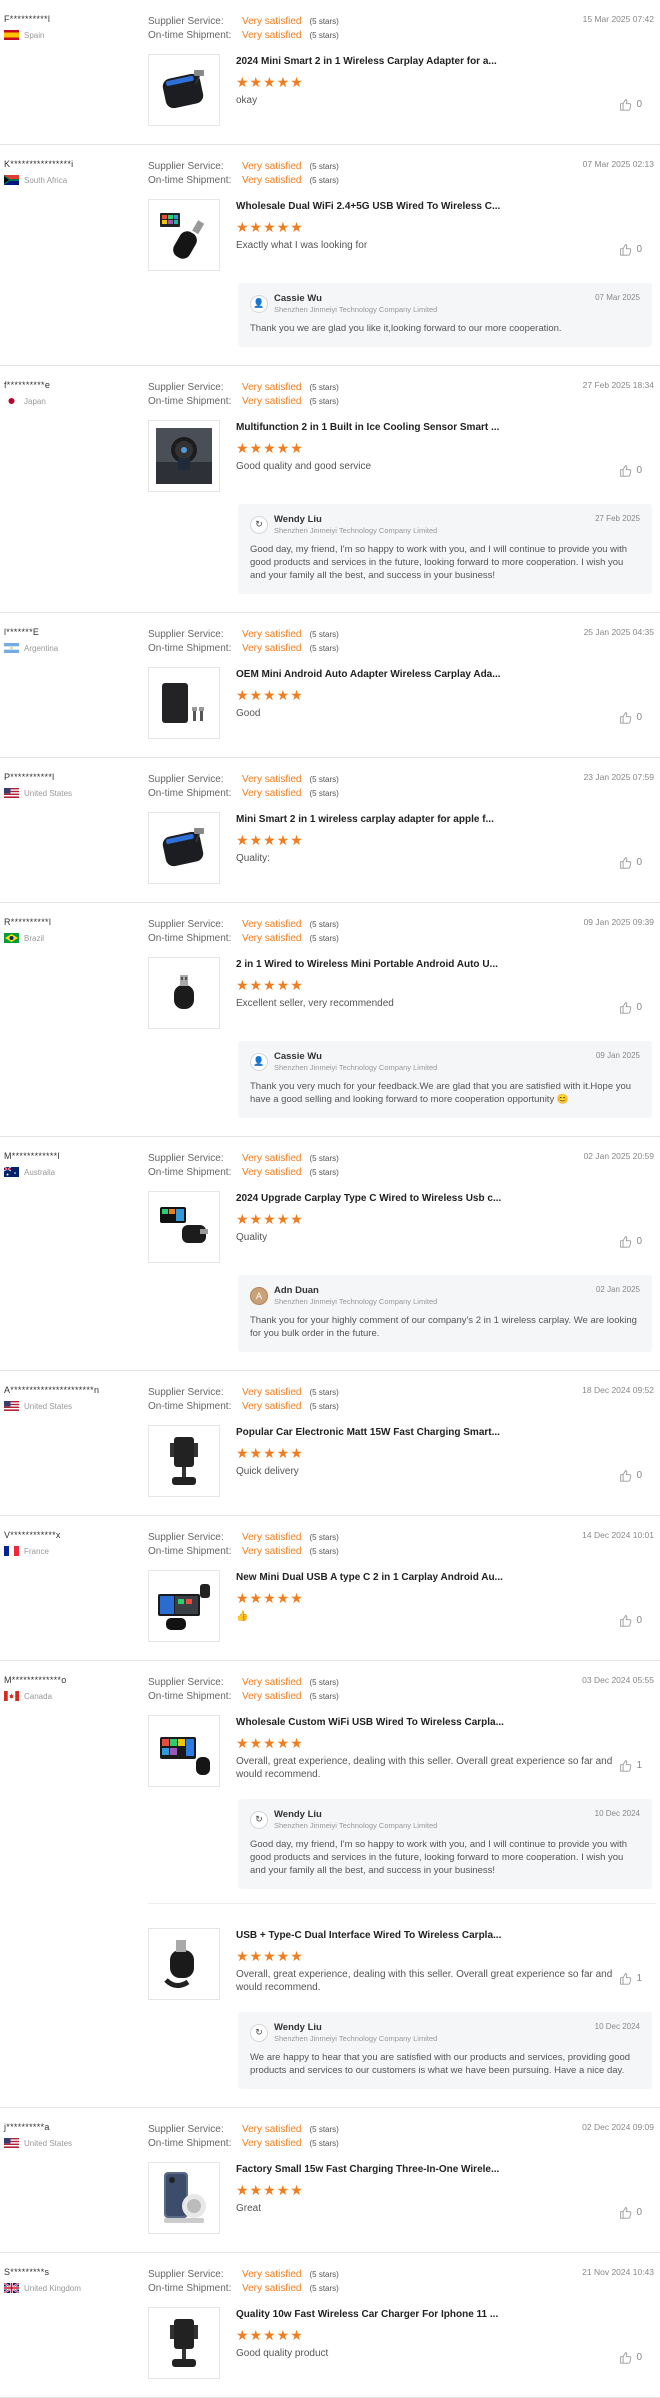  What do you see at coordinates (247, 100) in the screenshot?
I see `review-text: okay` at bounding box center [247, 100].